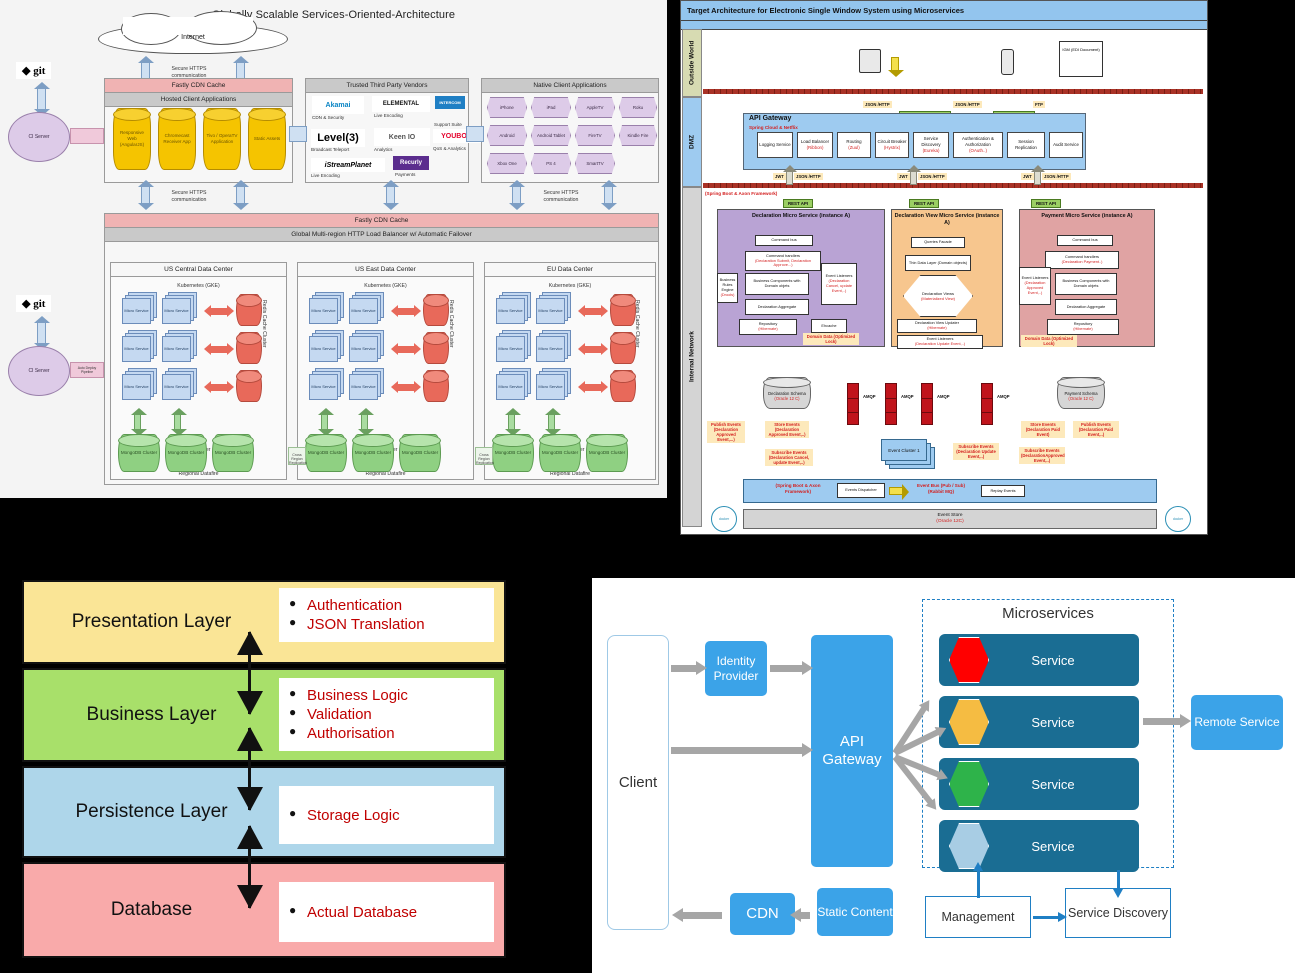 The height and width of the screenshot is (973, 1295). What do you see at coordinates (869, 396) in the screenshot?
I see `amqp-label: AMQP` at bounding box center [869, 396].